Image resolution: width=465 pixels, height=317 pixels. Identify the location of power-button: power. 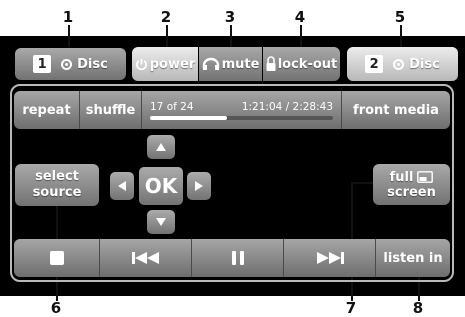
(165, 64).